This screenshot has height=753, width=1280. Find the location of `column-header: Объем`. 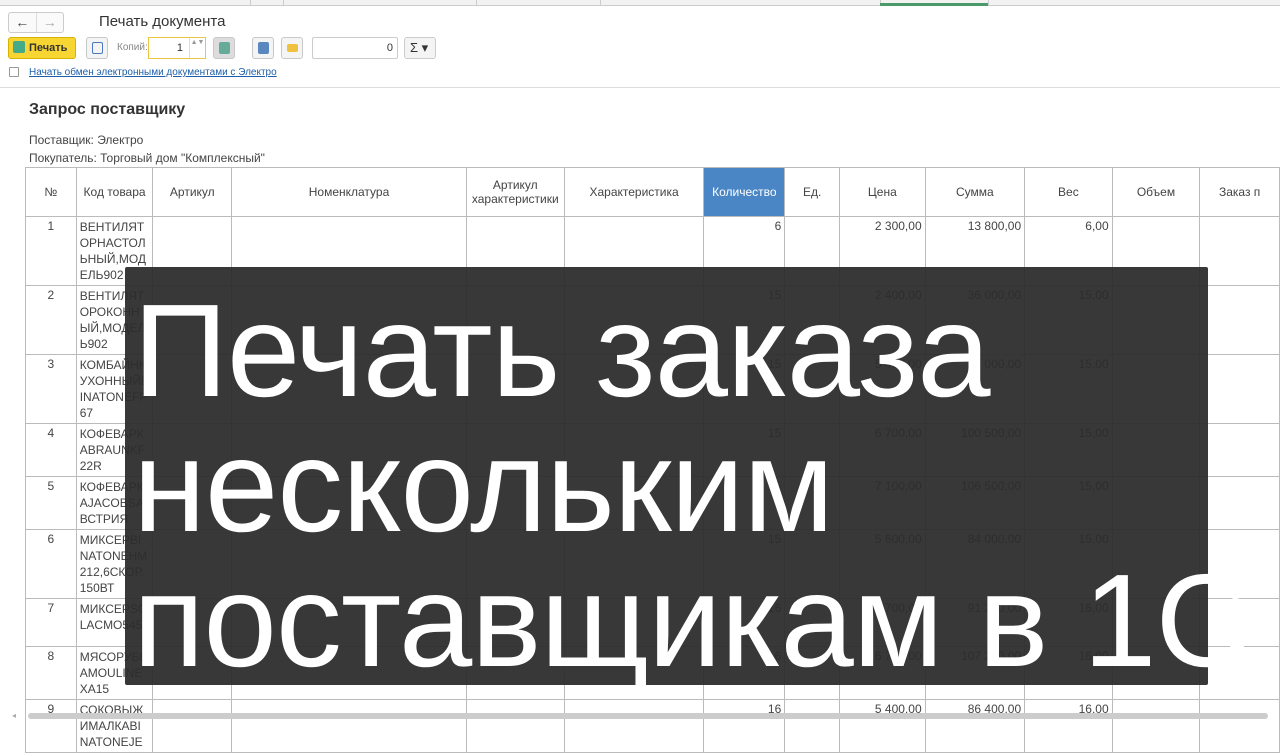

column-header: Объем is located at coordinates (1156, 192).